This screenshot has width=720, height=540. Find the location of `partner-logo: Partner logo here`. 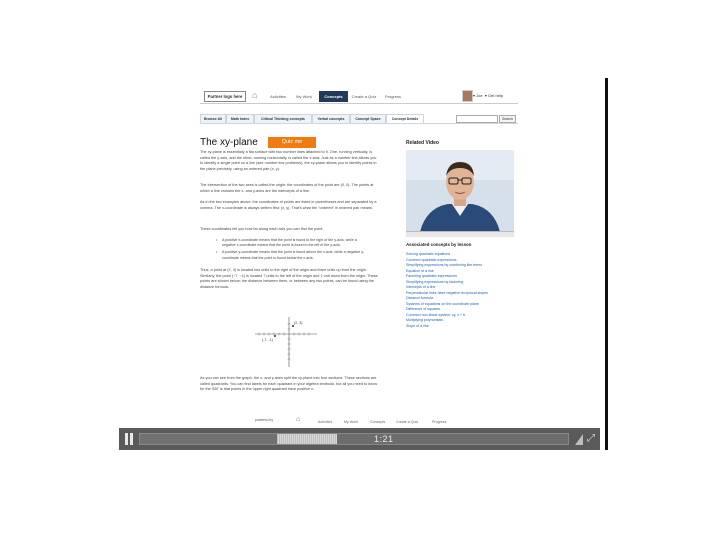

partner-logo: Partner logo here is located at coordinates (225, 96).